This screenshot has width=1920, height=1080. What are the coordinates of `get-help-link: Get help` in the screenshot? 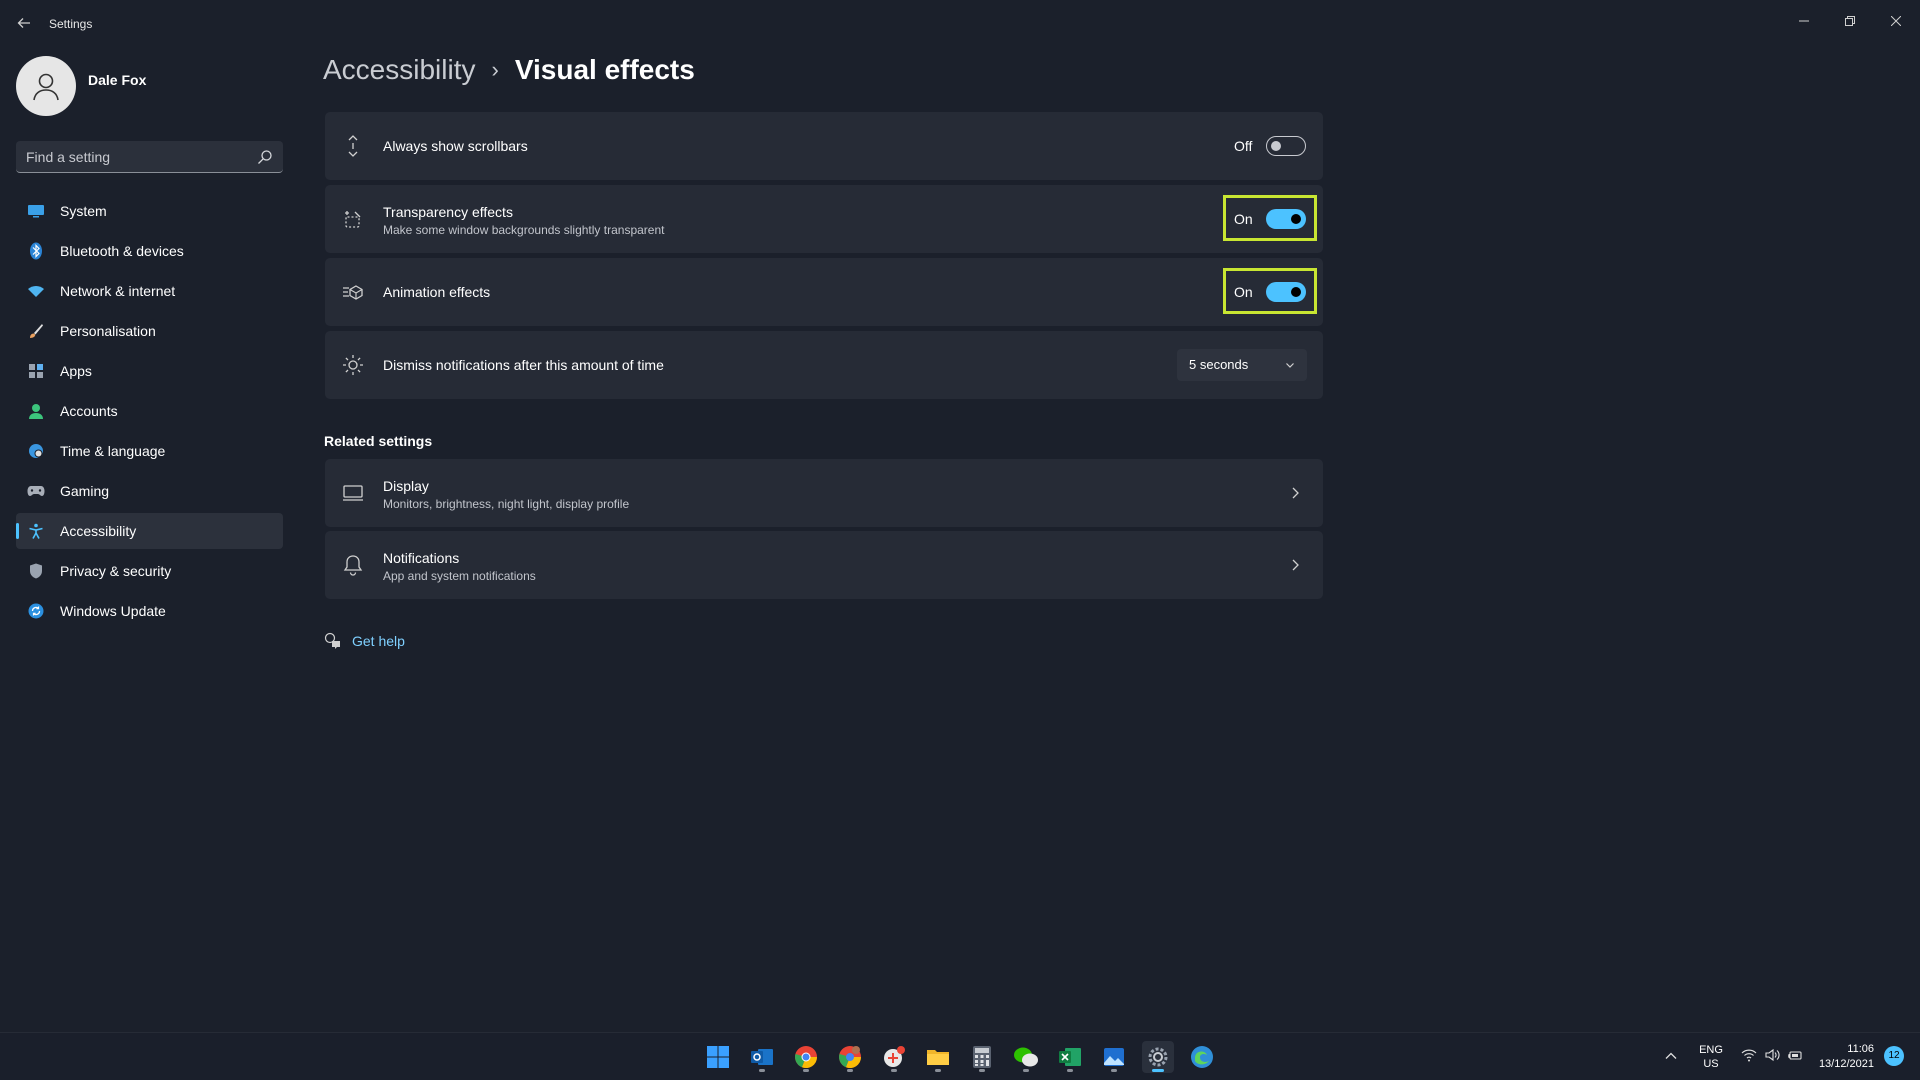 It's located at (364, 641).